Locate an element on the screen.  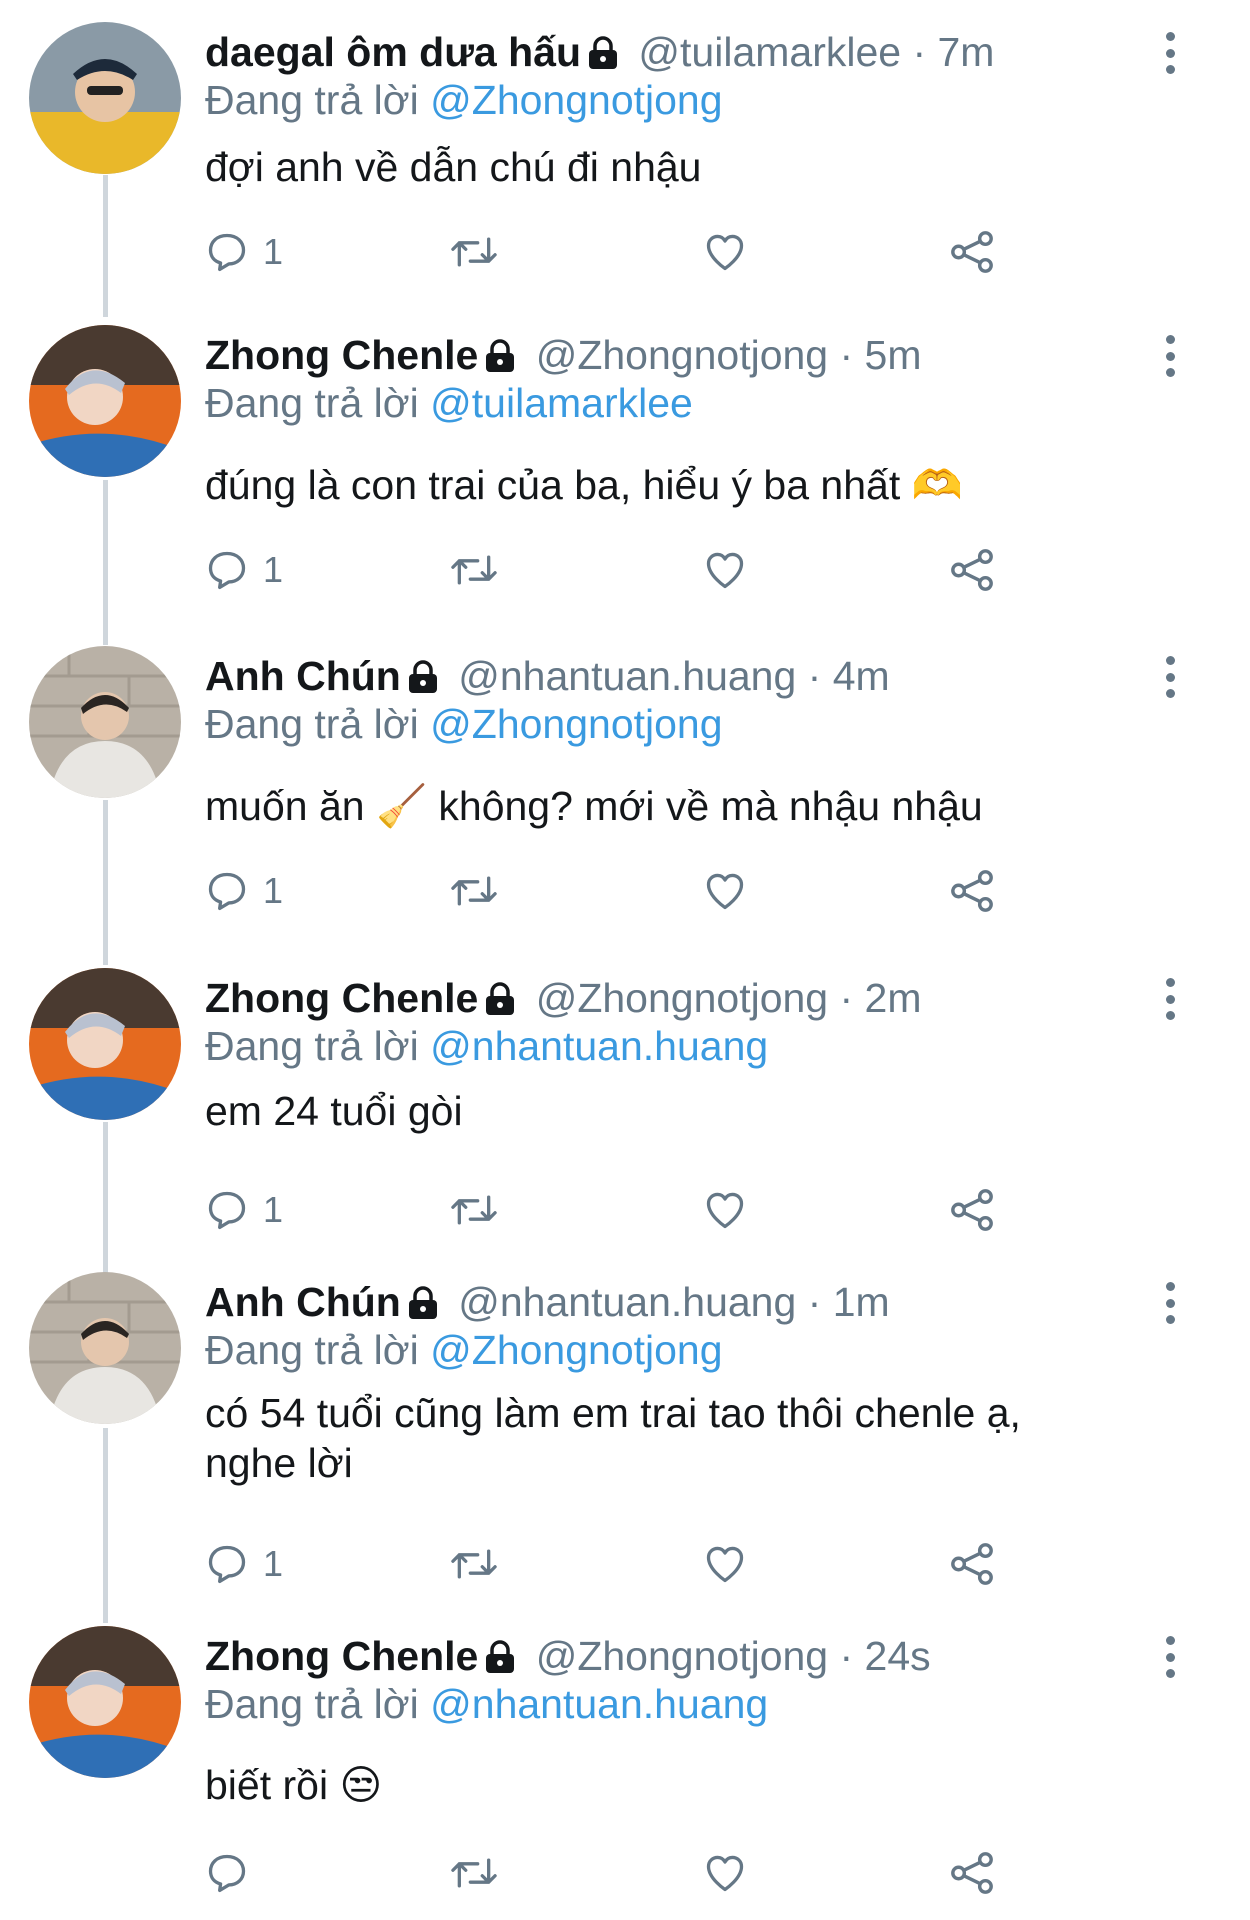
timestamp: 5m is located at coordinates (893, 355).